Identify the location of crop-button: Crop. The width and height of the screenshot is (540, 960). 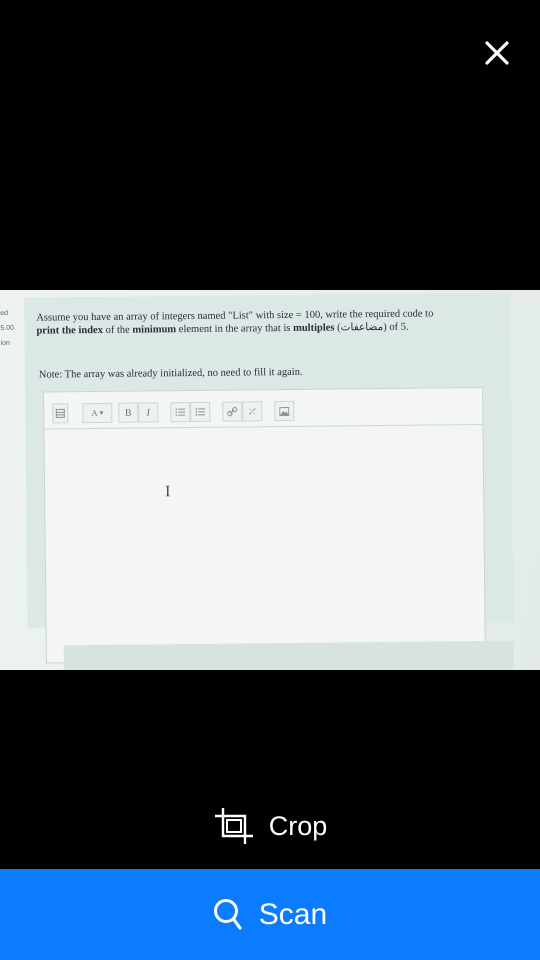
(270, 826).